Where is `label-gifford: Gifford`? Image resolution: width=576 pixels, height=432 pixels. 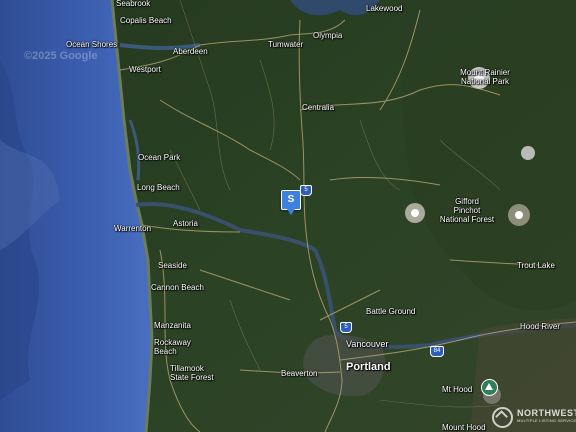 label-gifford: Gifford is located at coordinates (467, 201).